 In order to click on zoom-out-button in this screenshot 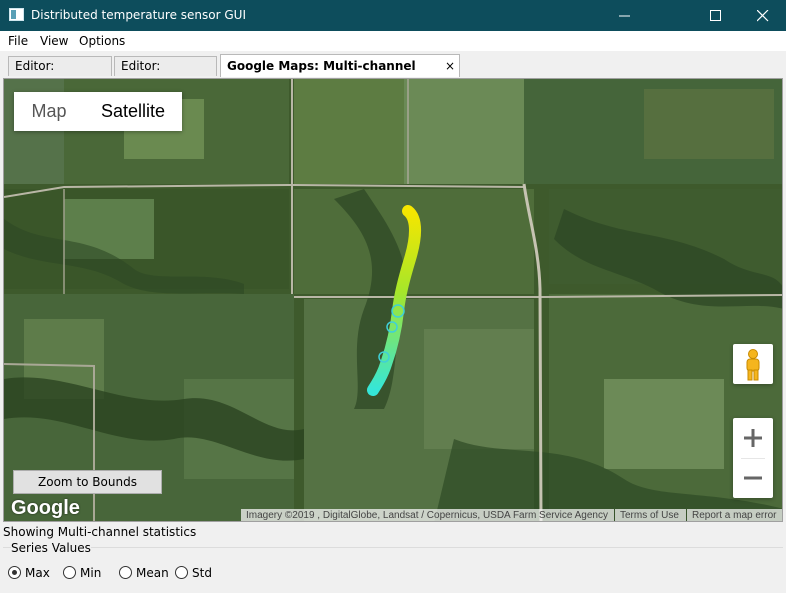, I will do `click(753, 478)`.